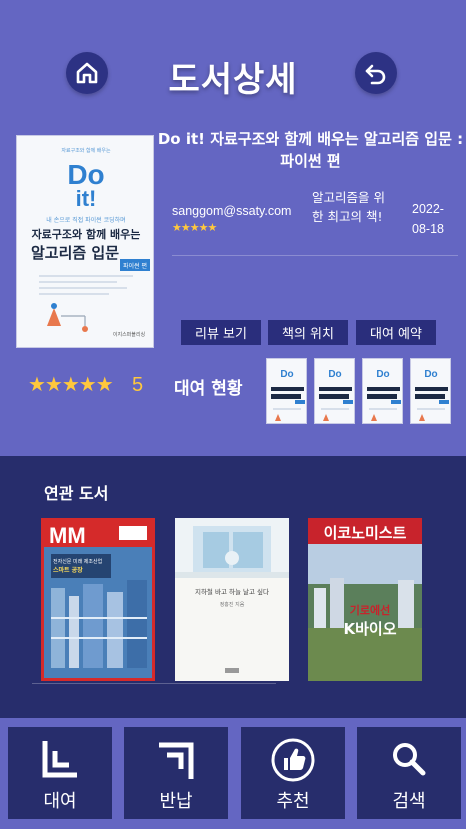 The image size is (466, 829). What do you see at coordinates (409, 801) in the screenshot?
I see `nav-search-label: 검색` at bounding box center [409, 801].